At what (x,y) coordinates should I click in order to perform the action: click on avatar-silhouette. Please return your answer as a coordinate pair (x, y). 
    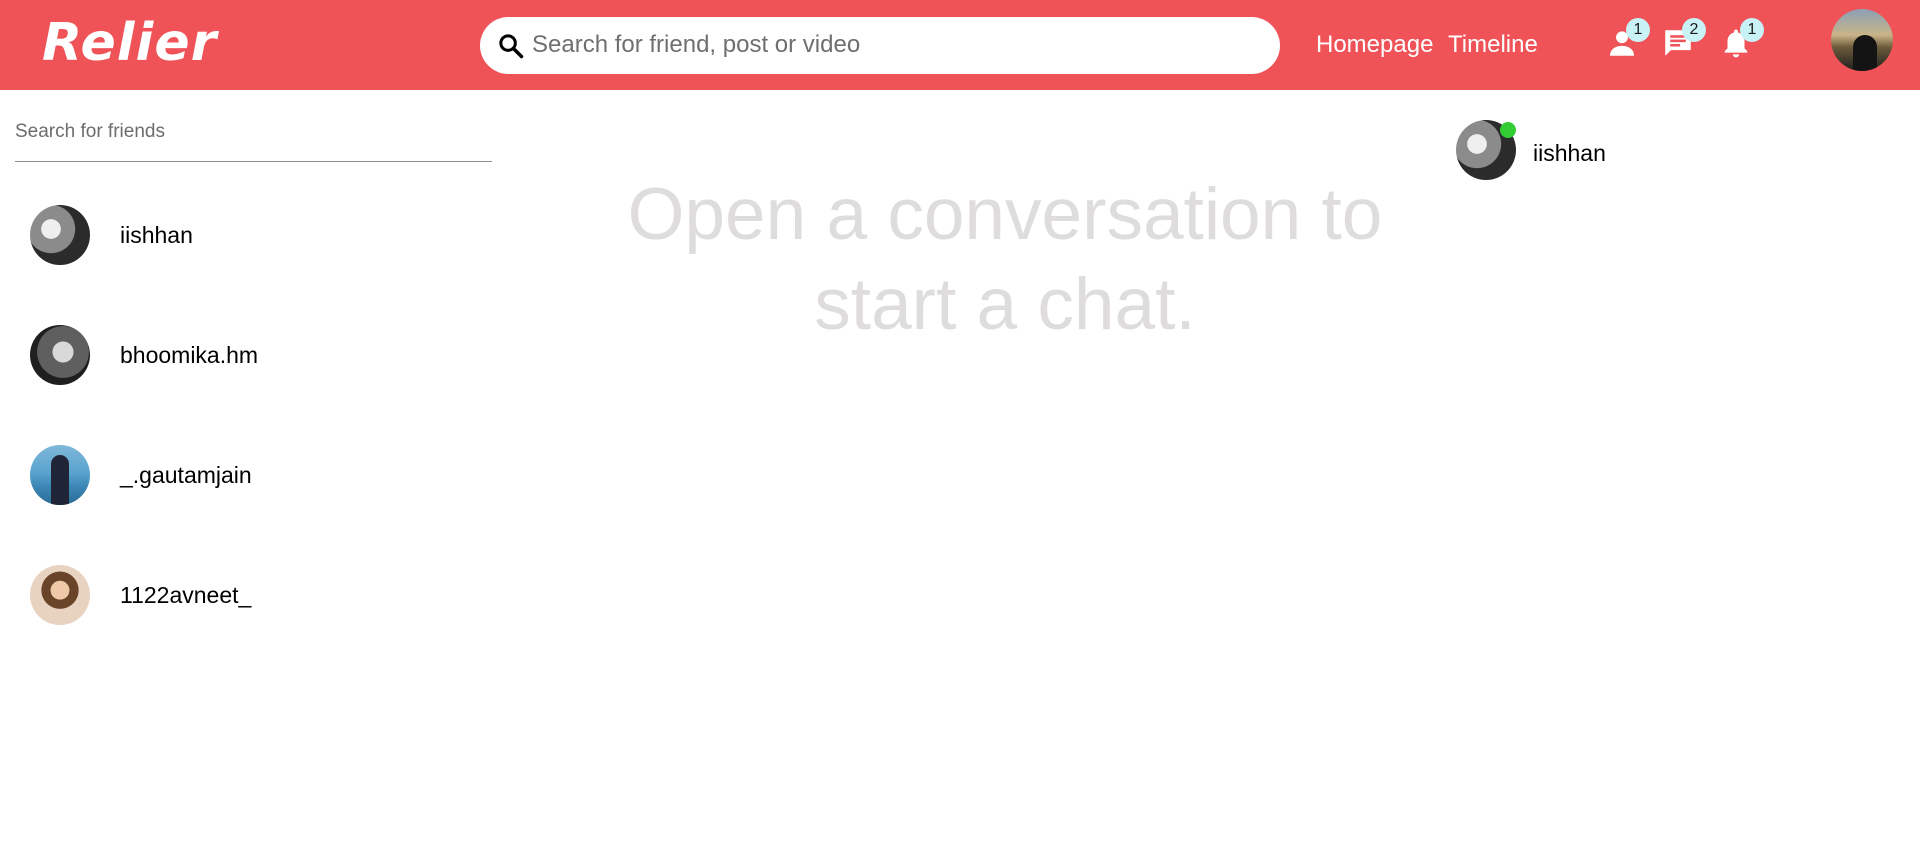
    Looking at the image, I should click on (1865, 53).